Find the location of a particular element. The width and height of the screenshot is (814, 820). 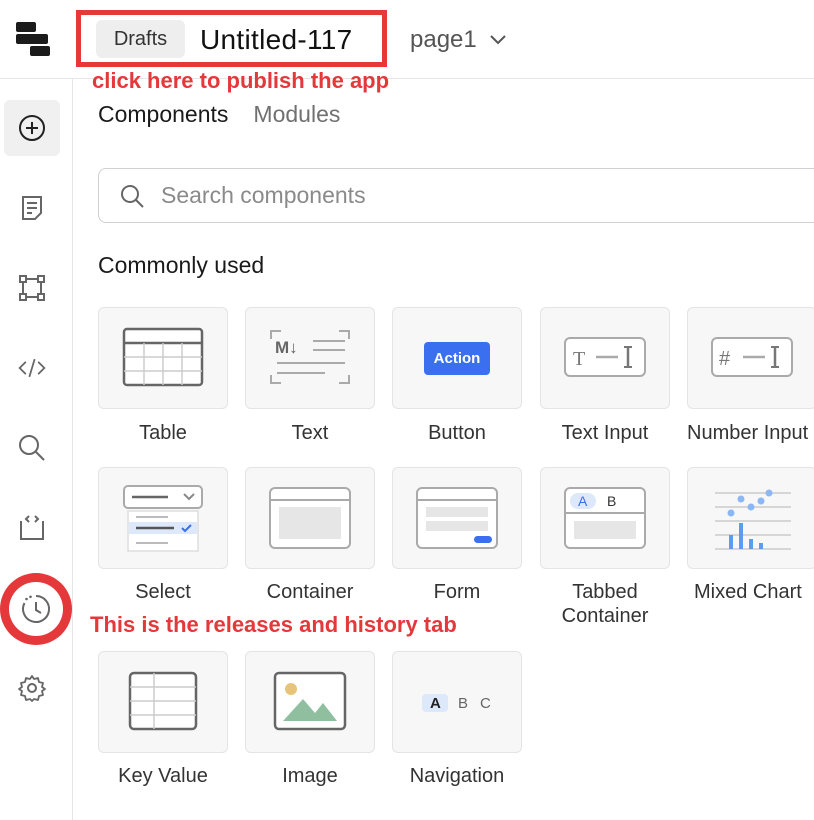

sidebar-item-frames is located at coordinates (32, 288).